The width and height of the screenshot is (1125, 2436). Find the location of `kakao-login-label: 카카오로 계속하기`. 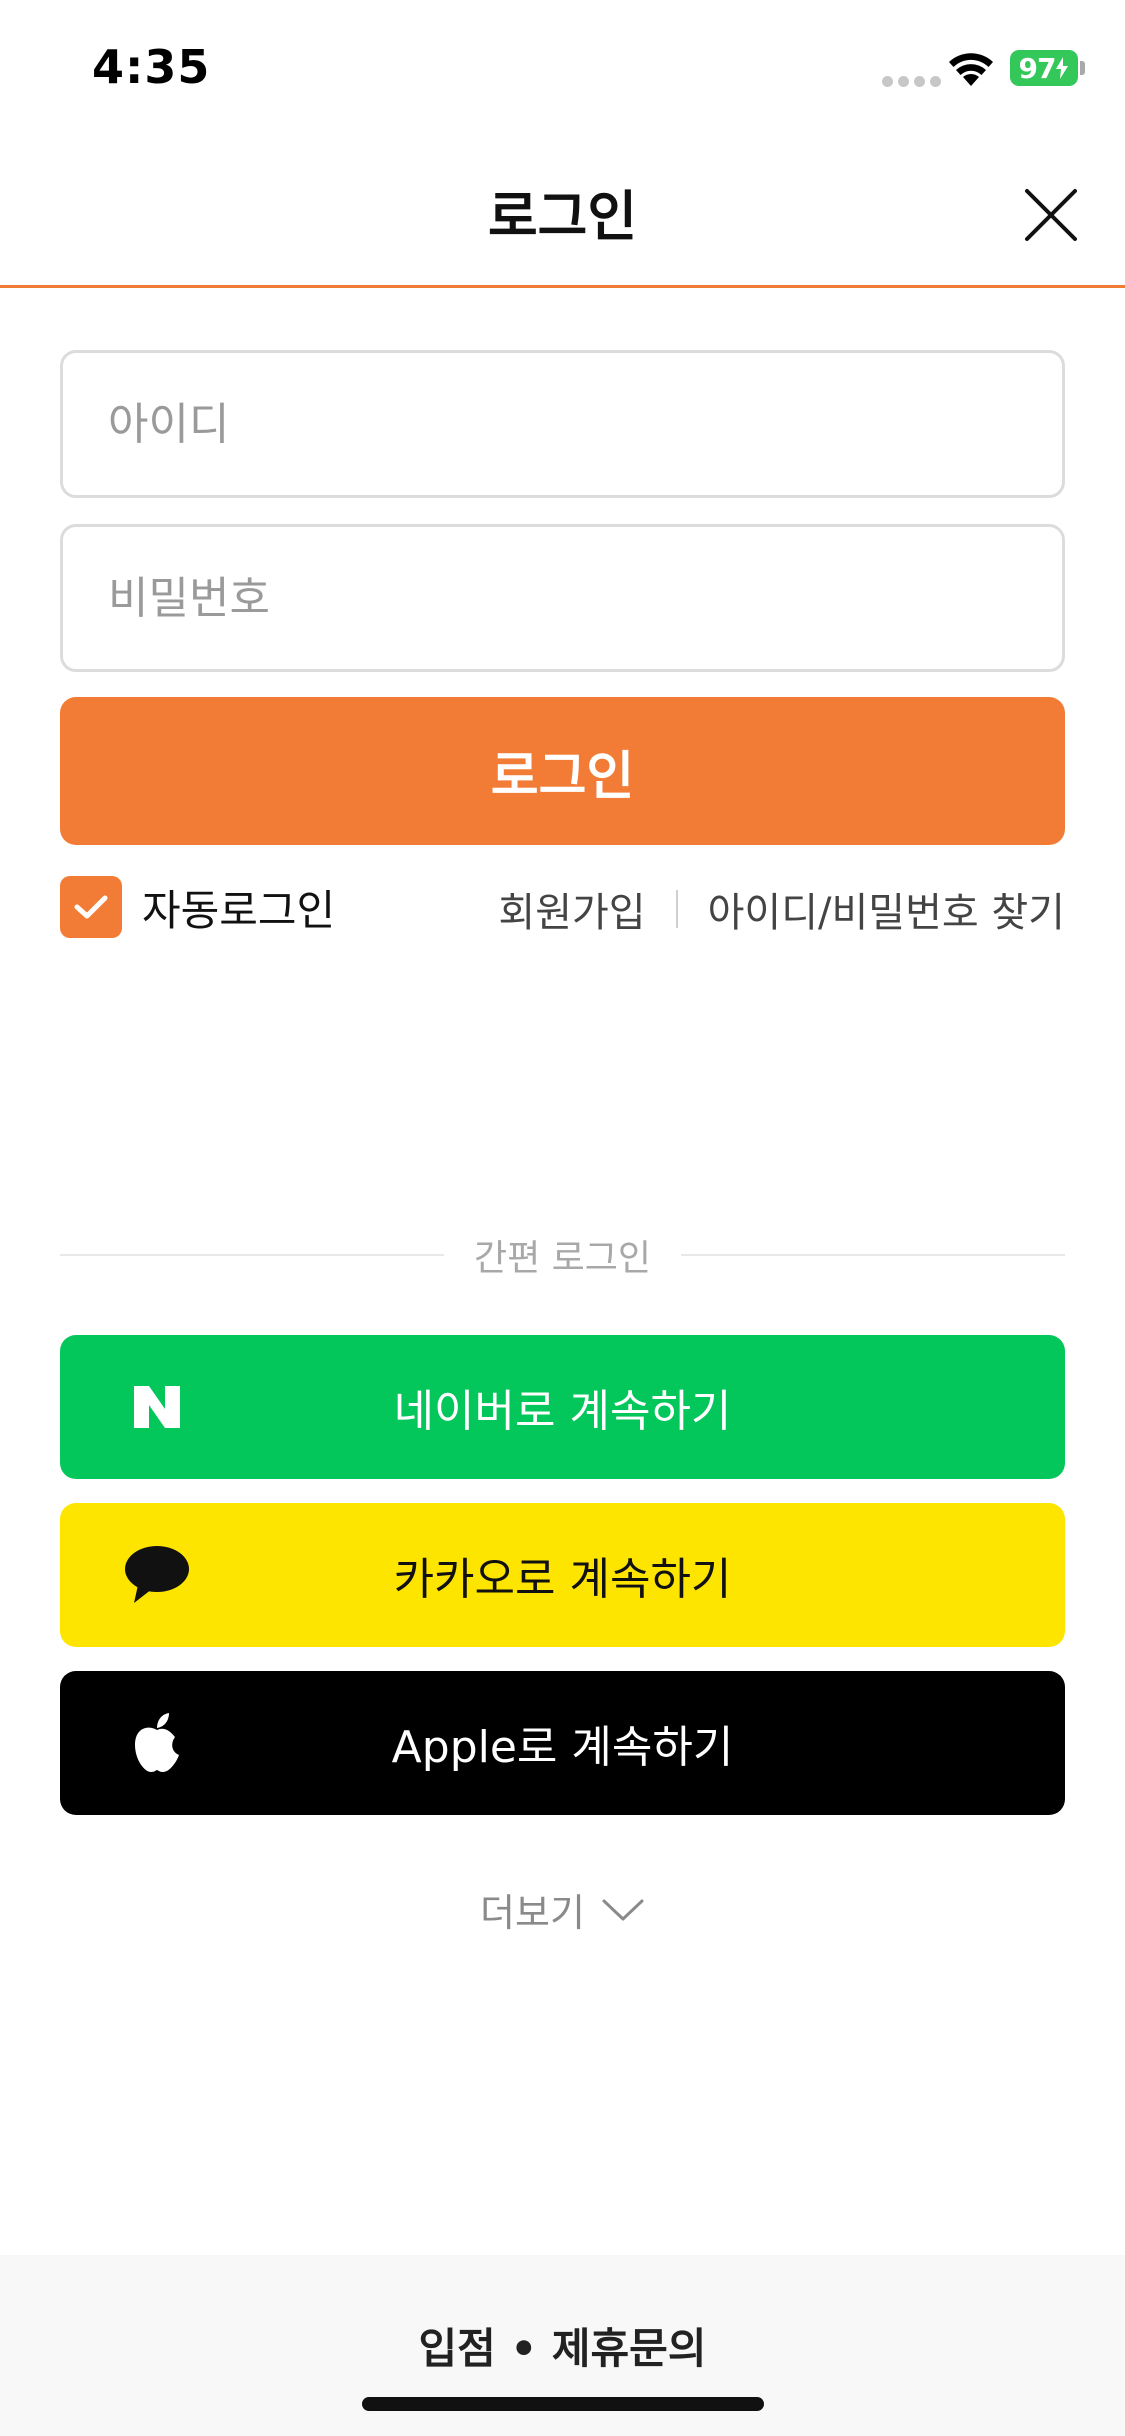

kakao-login-label: 카카오로 계속하기 is located at coordinates (562, 1579).